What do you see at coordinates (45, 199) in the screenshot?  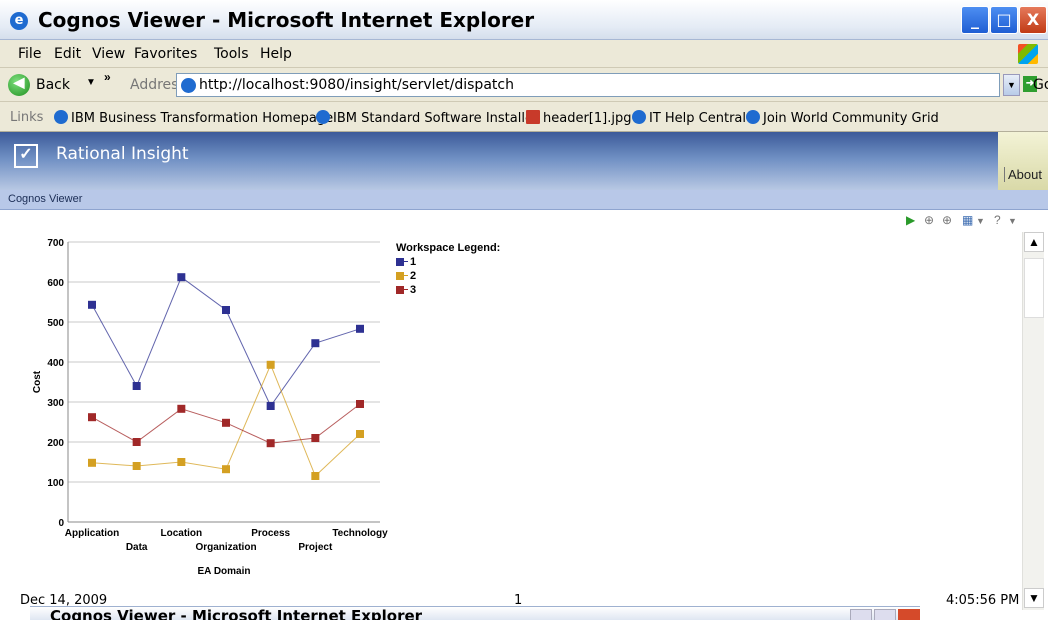 I see `viewer-label: Cognos Viewer` at bounding box center [45, 199].